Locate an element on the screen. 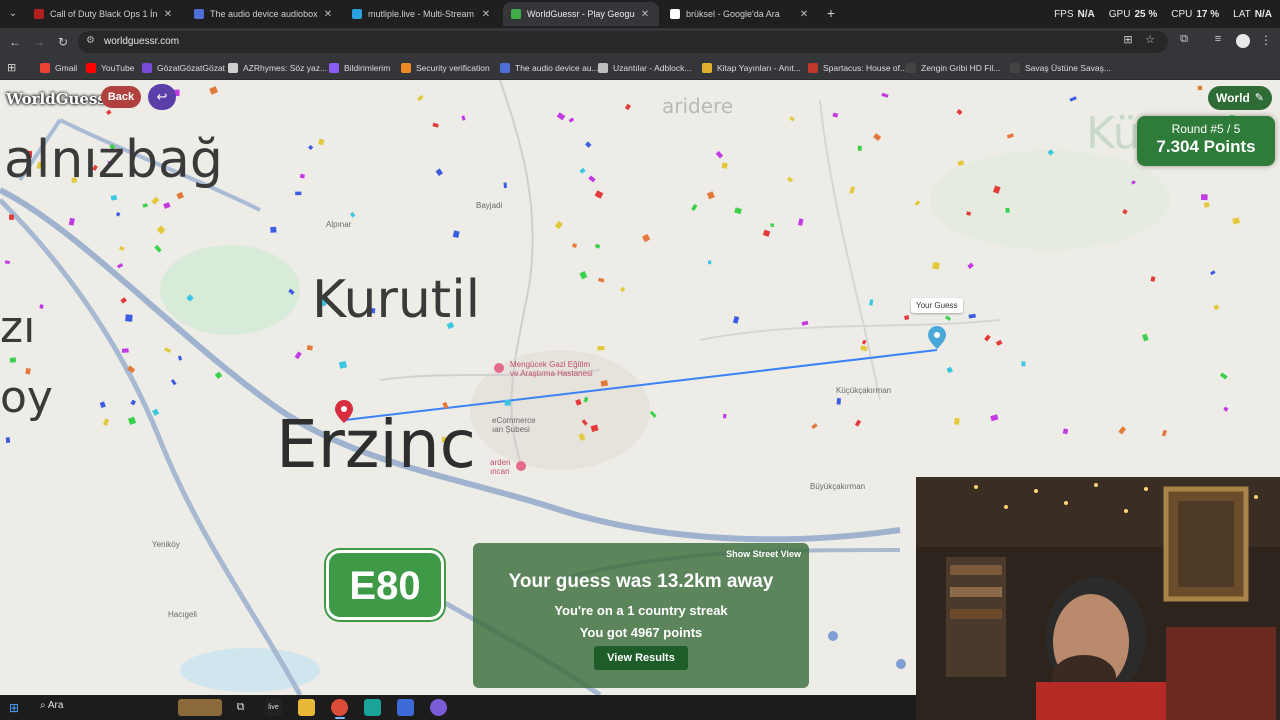 Image resolution: width=1280 pixels, height=720 pixels. news-widget-icon is located at coordinates (200, 707).